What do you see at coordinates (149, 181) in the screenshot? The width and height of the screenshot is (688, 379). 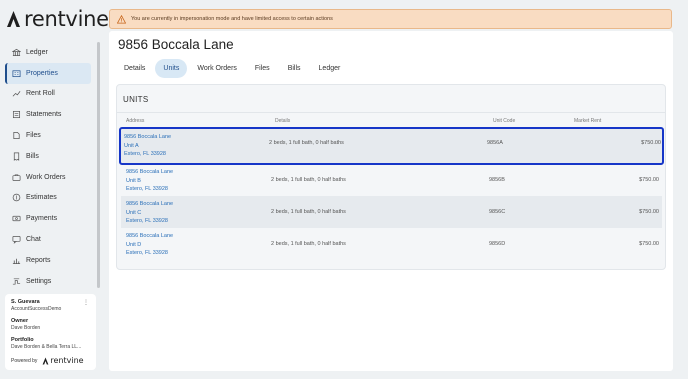 I see `unit-address-link: 9856 Boccala Lane Unit B Estero, FL 33928` at bounding box center [149, 181].